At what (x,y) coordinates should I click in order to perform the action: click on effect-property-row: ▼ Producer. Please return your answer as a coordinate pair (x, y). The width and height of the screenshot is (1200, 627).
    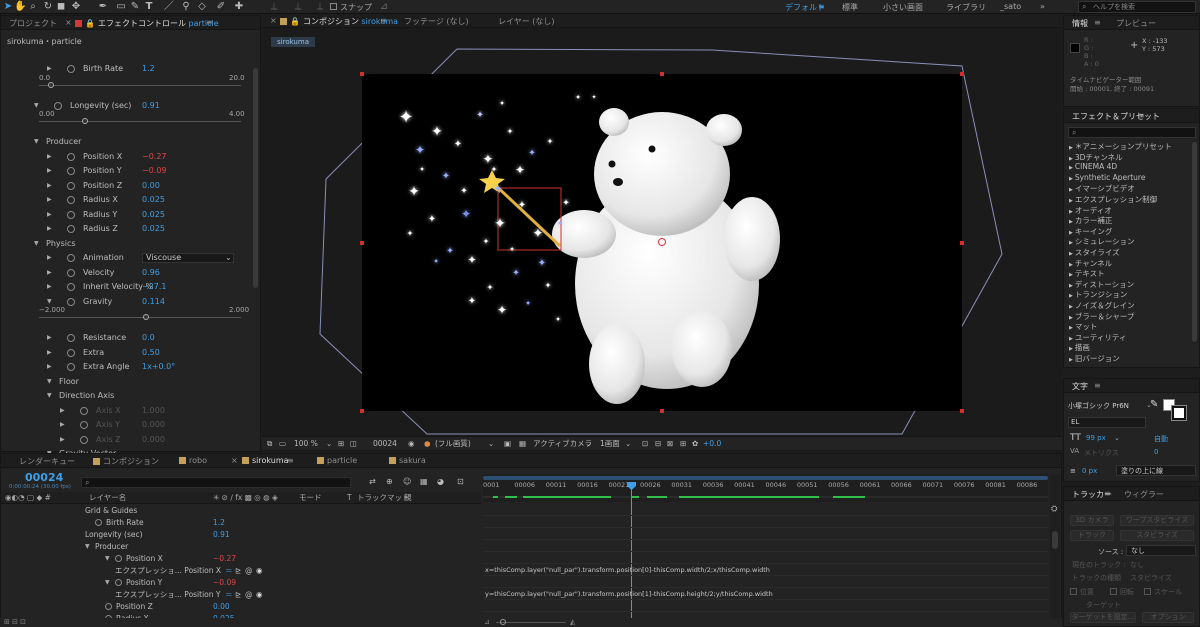
    Looking at the image, I should click on (130, 142).